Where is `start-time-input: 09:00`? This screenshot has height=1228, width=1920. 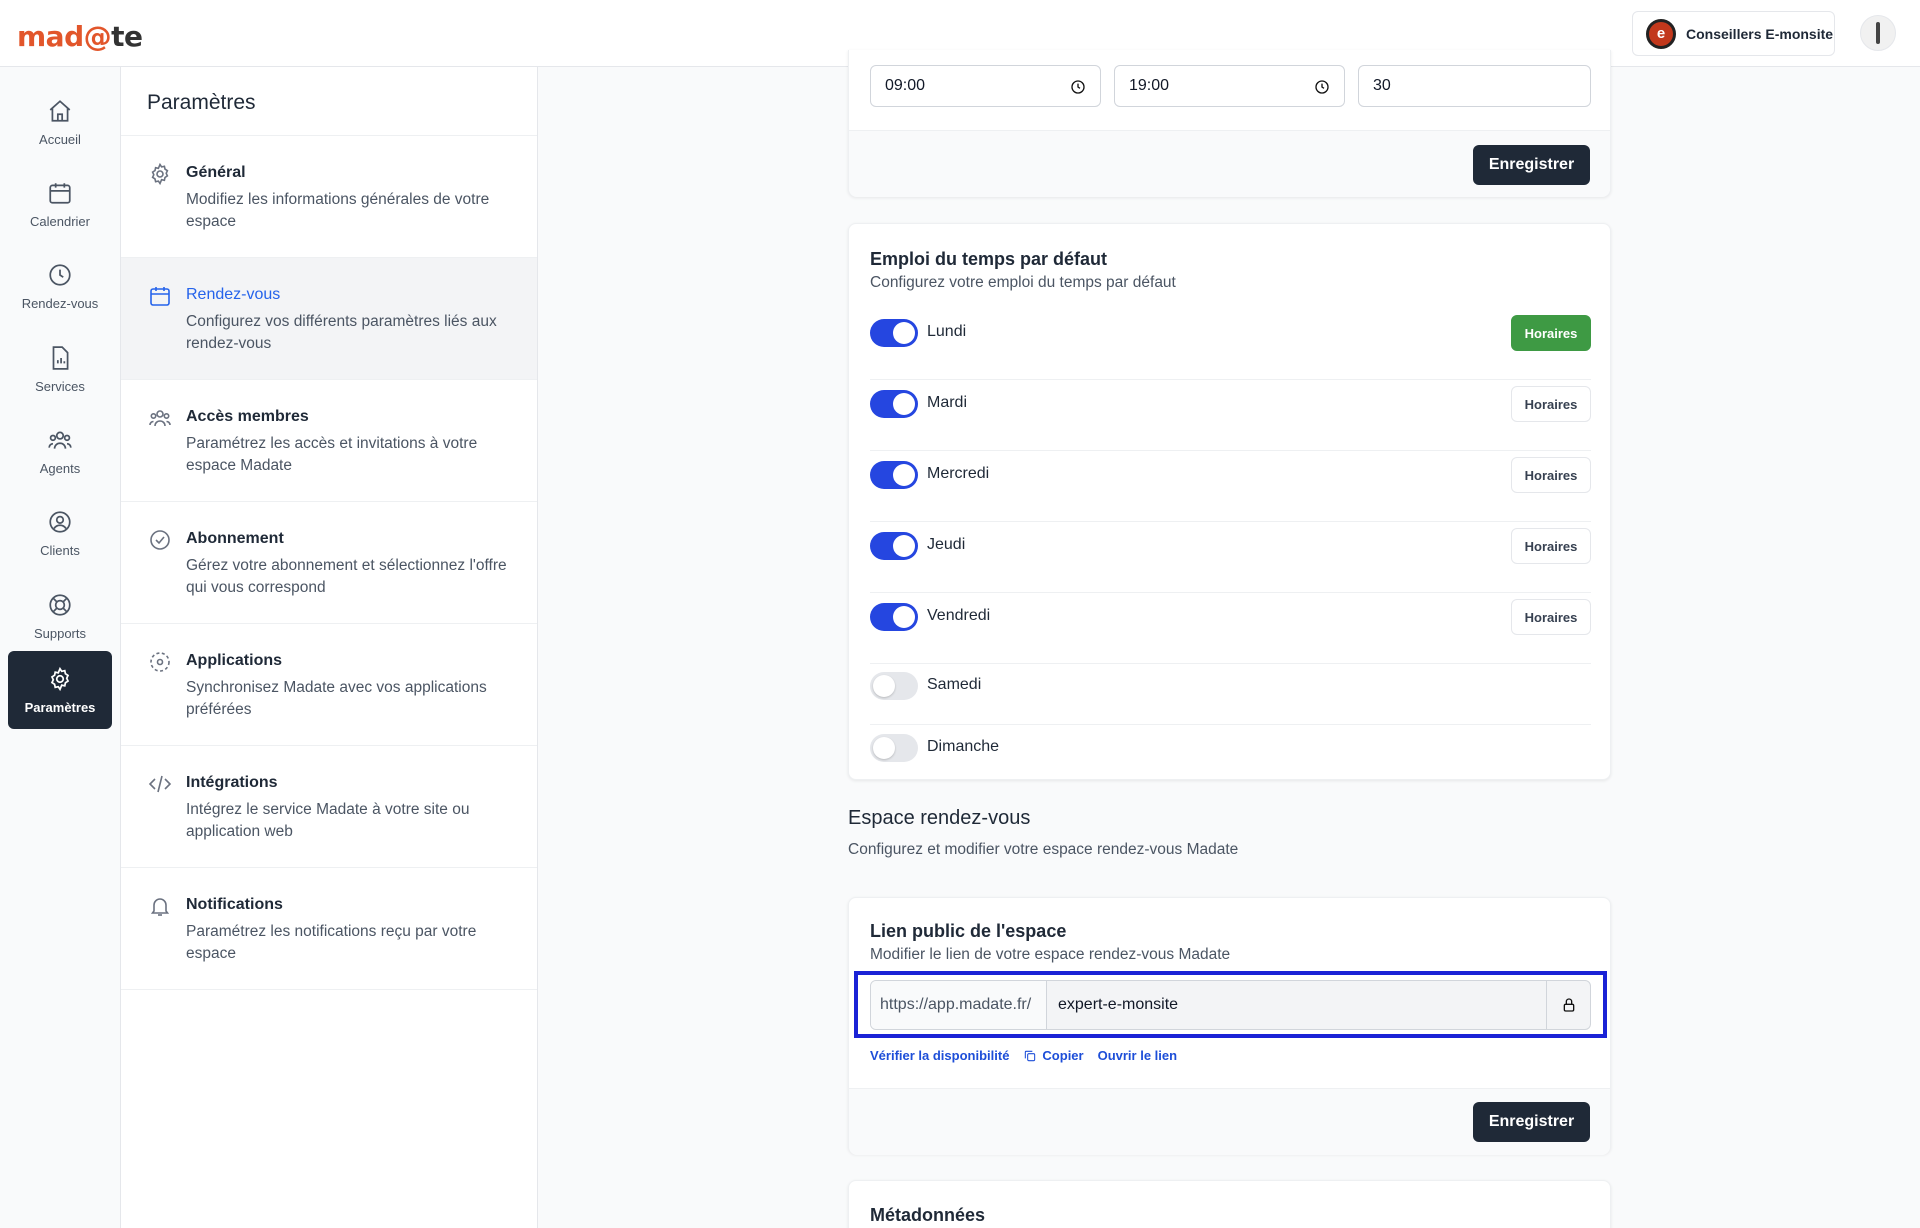
start-time-input: 09:00 is located at coordinates (985, 86).